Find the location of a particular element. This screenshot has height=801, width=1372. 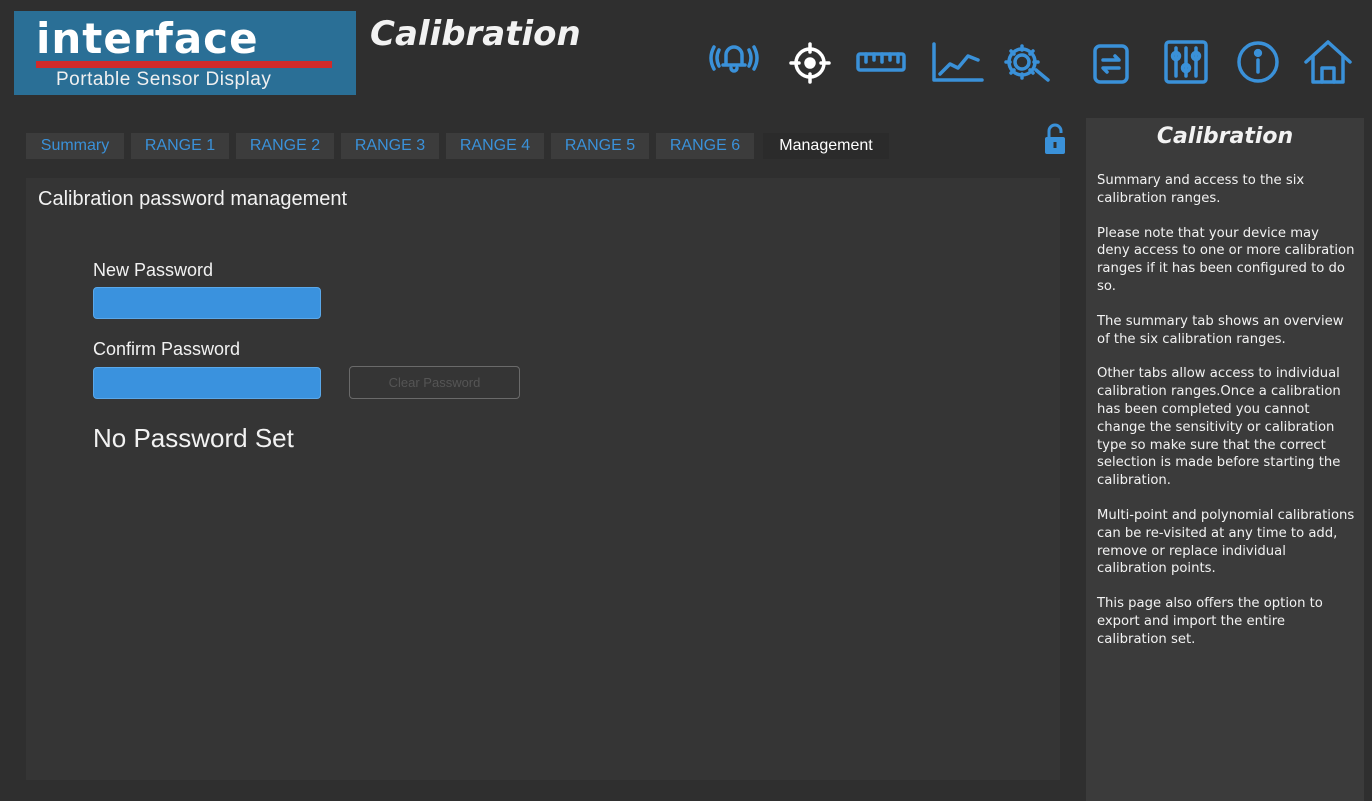

password-status: No Password Set is located at coordinates (193, 438).